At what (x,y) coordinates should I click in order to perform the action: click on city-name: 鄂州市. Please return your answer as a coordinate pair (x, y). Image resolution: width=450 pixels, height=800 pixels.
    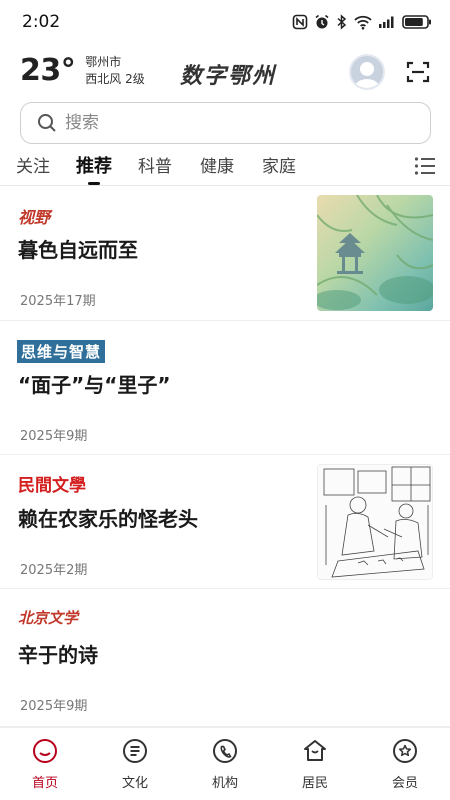
    Looking at the image, I should click on (103, 62).